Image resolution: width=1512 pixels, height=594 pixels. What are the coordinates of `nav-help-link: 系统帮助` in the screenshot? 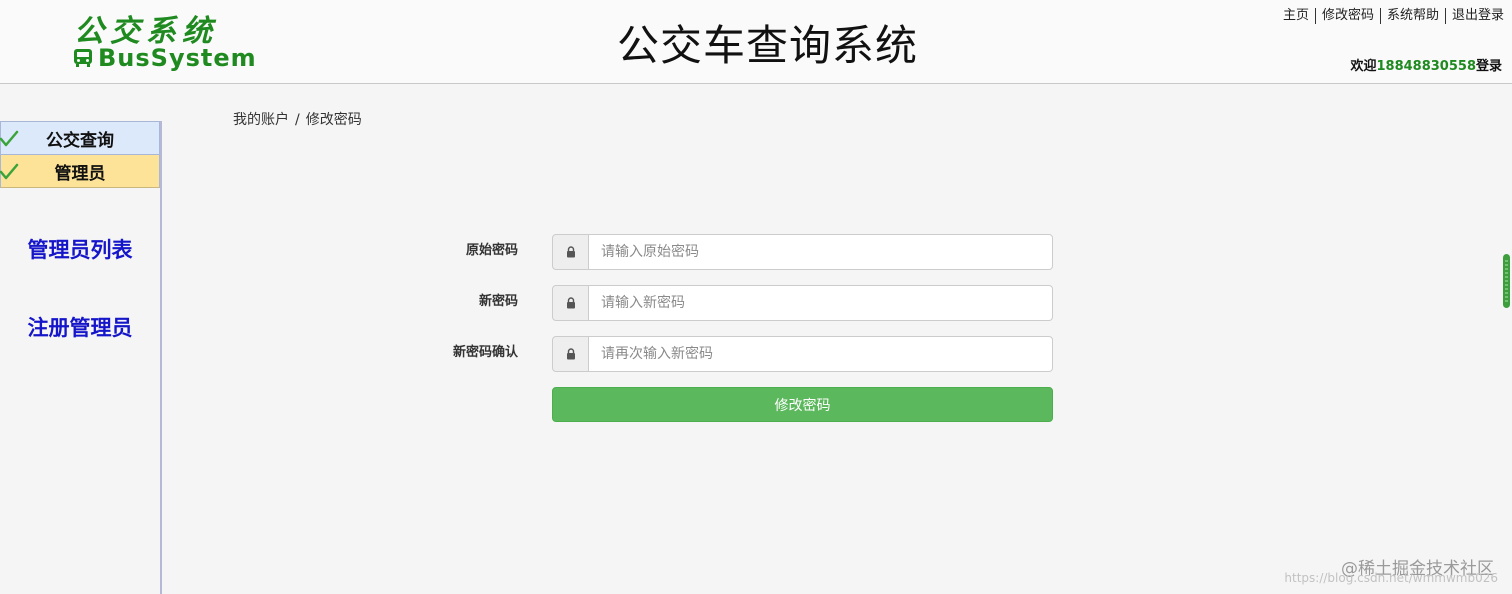 It's located at (1413, 16).